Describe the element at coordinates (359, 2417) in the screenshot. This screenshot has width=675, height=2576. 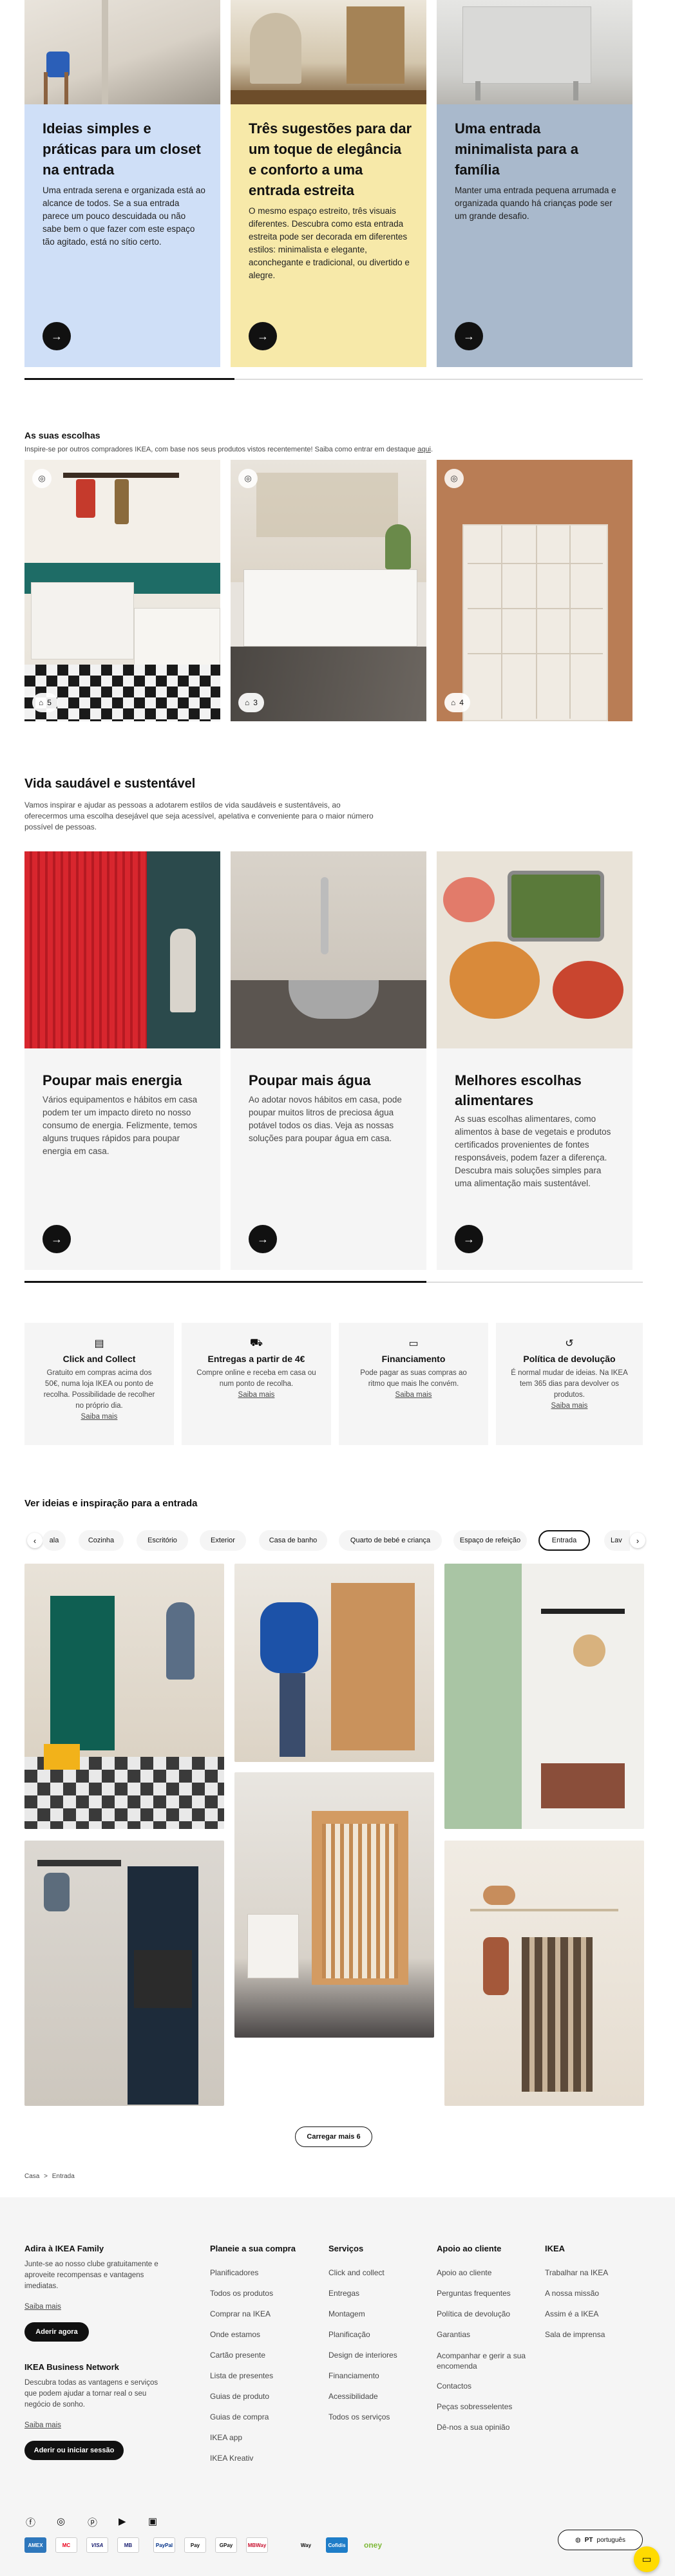
I see `footer-link: Todos os serviços` at that location.